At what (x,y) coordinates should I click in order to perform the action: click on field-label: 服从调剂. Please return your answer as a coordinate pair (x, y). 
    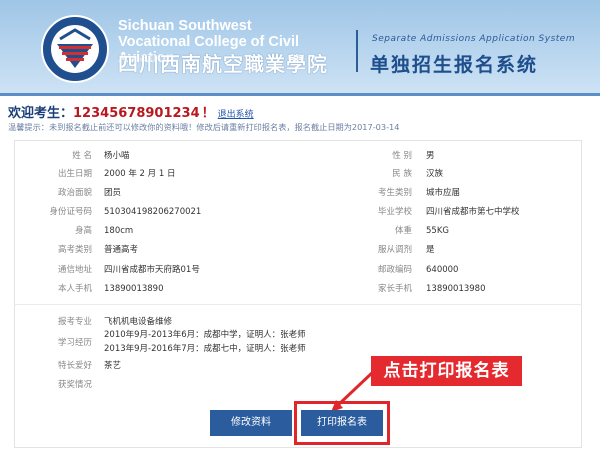
    Looking at the image, I should click on (394, 250).